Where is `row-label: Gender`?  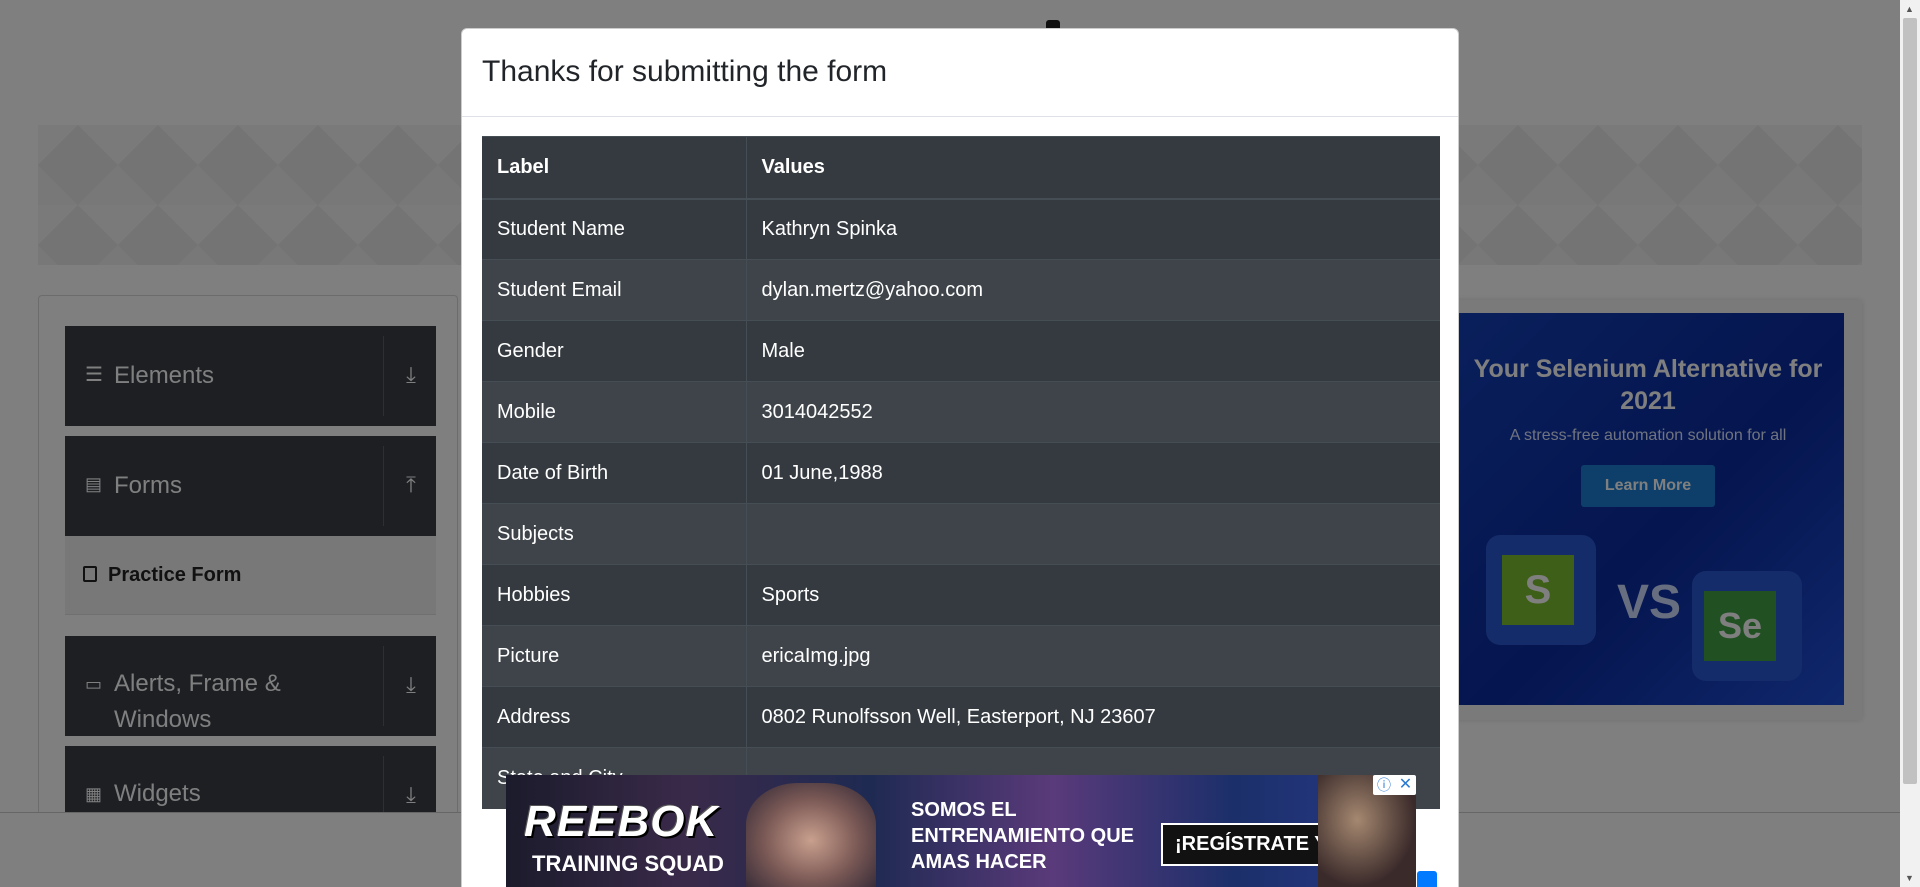 row-label: Gender is located at coordinates (614, 351).